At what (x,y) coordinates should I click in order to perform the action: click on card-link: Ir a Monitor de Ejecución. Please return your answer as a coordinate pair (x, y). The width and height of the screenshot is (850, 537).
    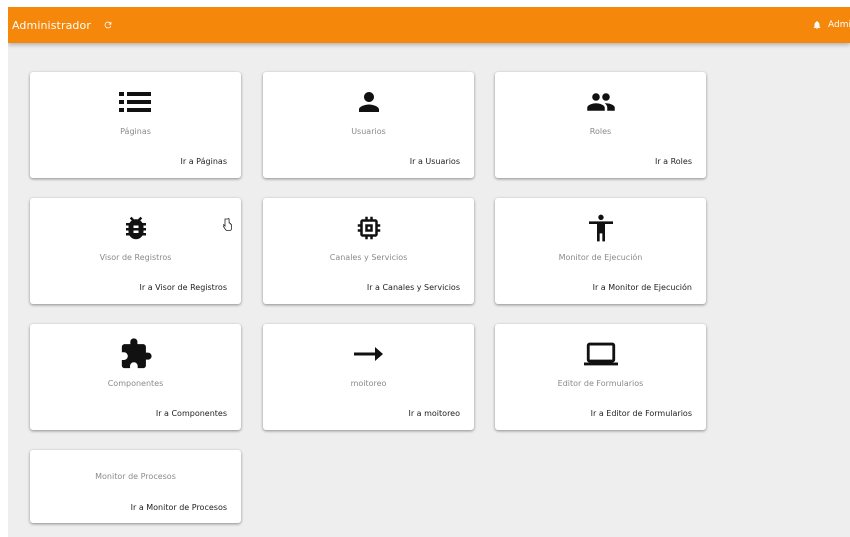
    Looking at the image, I should click on (642, 287).